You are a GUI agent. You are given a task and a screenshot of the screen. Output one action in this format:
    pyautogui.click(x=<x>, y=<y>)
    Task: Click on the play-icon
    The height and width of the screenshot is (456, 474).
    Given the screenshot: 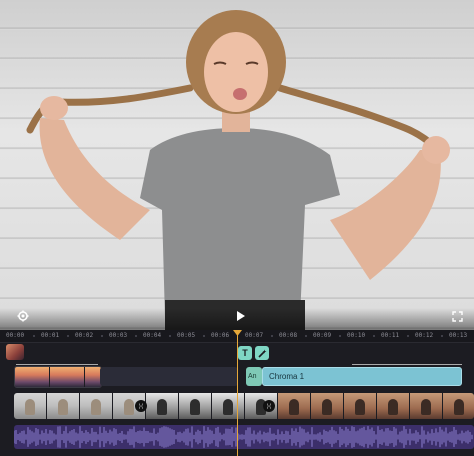 What is the action you would take?
    pyautogui.click(x=241, y=317)
    